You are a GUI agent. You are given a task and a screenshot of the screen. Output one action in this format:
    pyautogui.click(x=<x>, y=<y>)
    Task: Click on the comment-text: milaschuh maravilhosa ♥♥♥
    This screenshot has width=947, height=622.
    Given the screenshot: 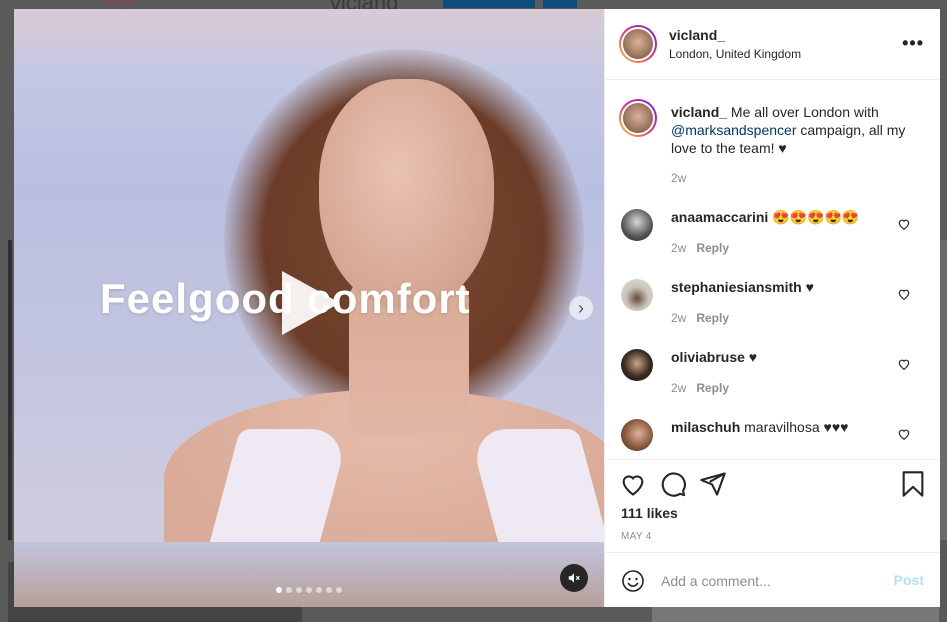 What is the action you would take?
    pyautogui.click(x=781, y=427)
    